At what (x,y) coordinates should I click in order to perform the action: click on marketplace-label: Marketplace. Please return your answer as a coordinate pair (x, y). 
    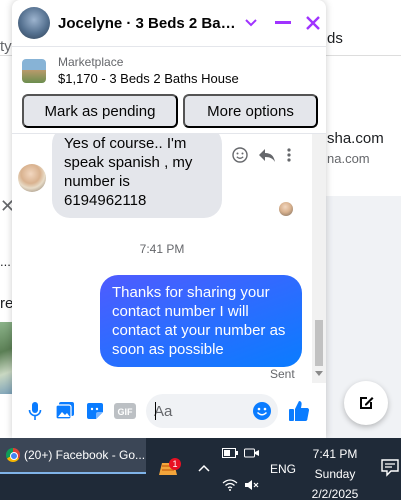
    Looking at the image, I should click on (91, 62).